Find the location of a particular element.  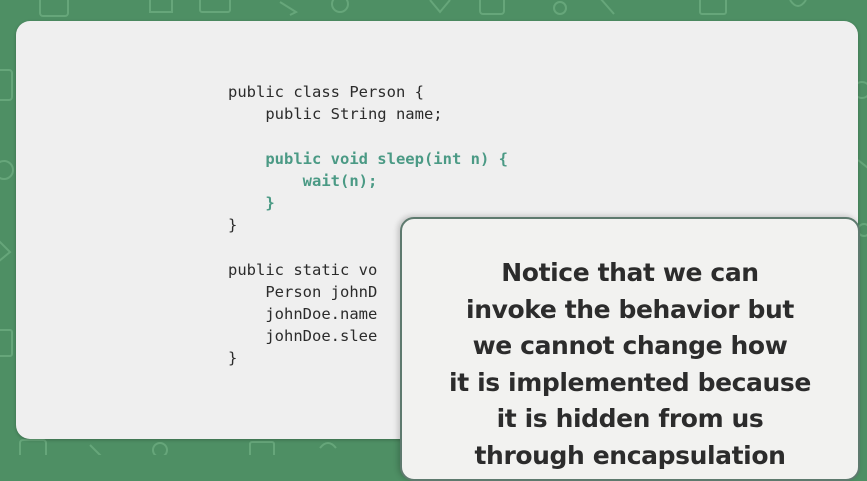

callout-line: we cannot change how is located at coordinates (630, 345).